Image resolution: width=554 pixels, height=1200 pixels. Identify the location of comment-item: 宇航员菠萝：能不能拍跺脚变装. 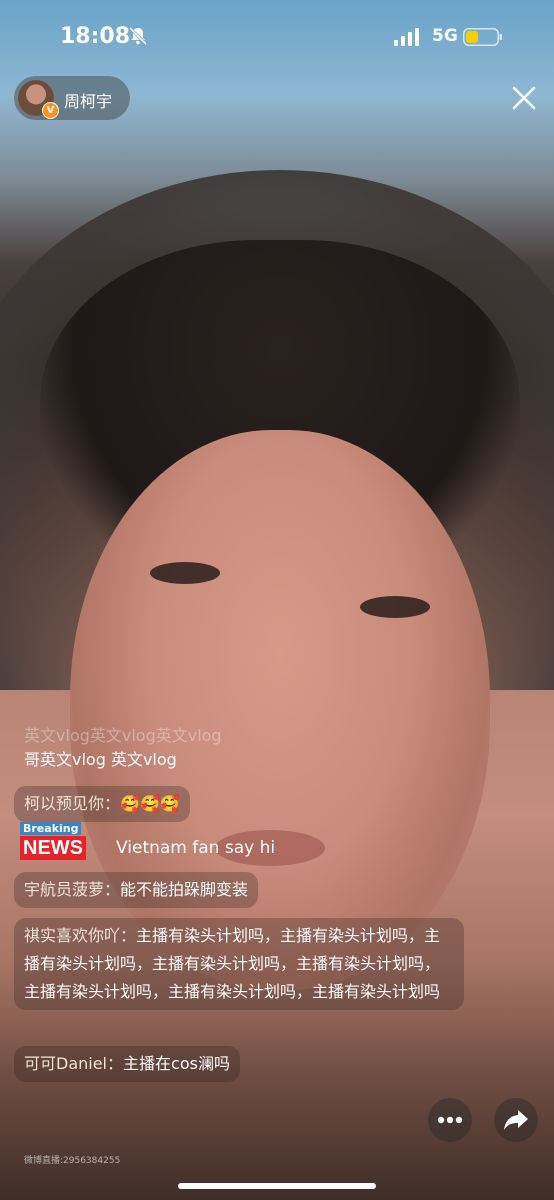
(136, 890).